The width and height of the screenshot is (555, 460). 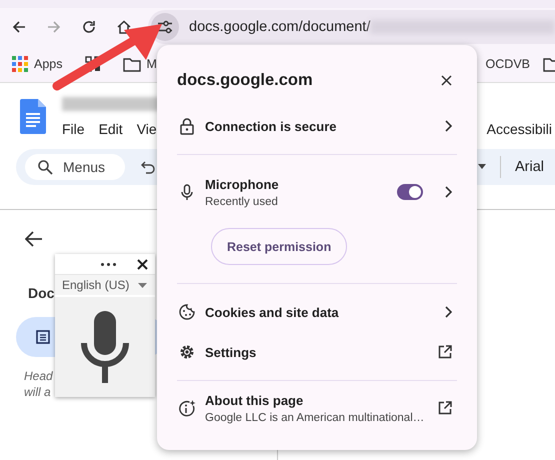 I want to click on menu-row: Connection is secure, so click(x=327, y=126).